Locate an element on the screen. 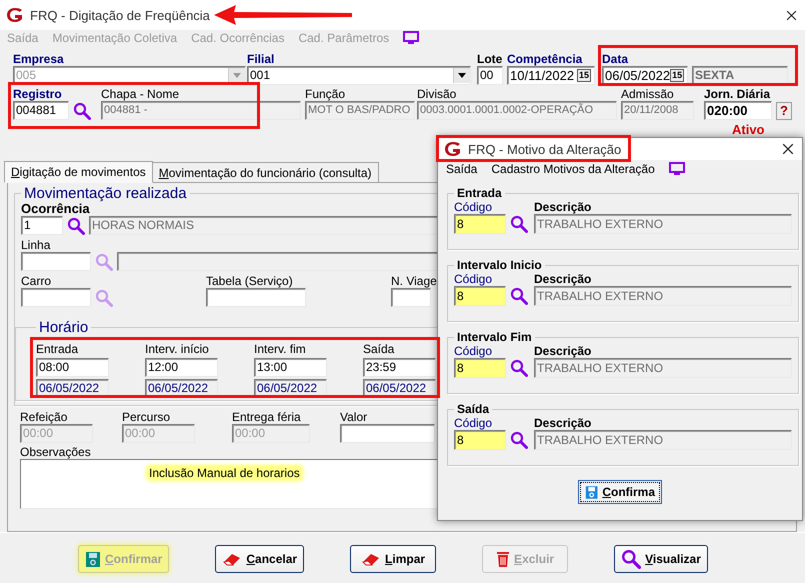 The image size is (805, 583). group-title: Entrada is located at coordinates (479, 193).